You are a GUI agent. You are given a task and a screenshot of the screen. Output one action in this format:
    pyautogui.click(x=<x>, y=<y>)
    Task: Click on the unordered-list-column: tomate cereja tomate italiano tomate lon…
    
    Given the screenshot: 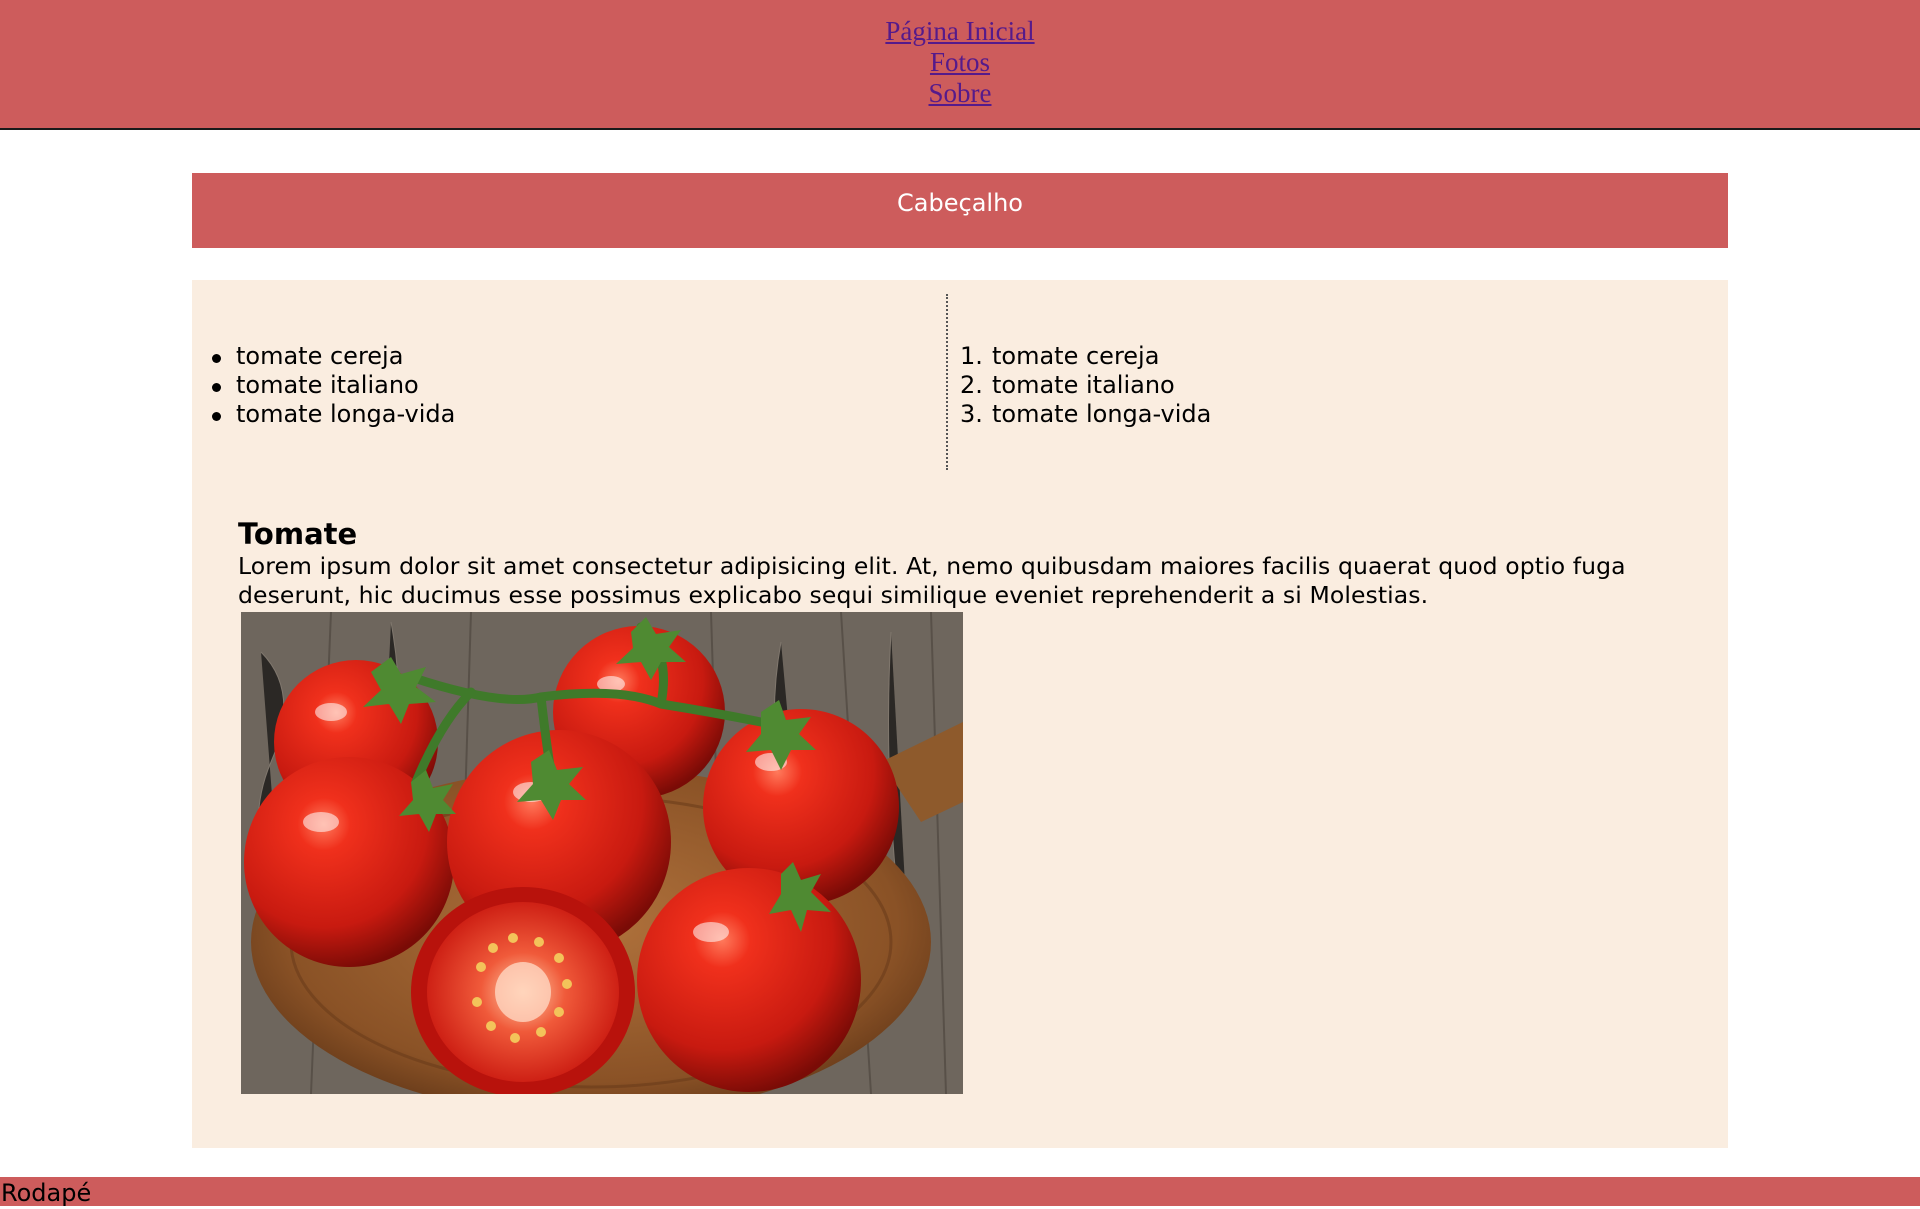 What is the action you would take?
    pyautogui.click(x=569, y=382)
    